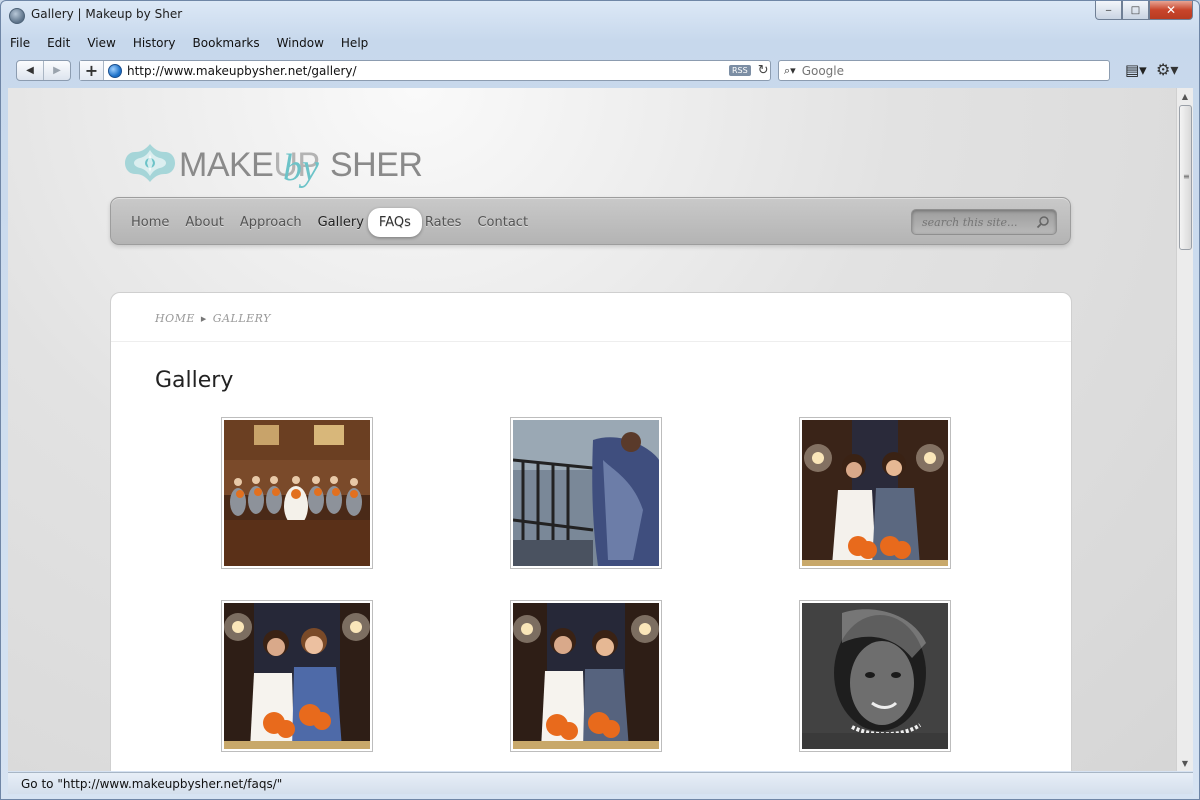 The width and height of the screenshot is (1200, 800). I want to click on window-controls: ‒ □ ✕, so click(1144, 10).